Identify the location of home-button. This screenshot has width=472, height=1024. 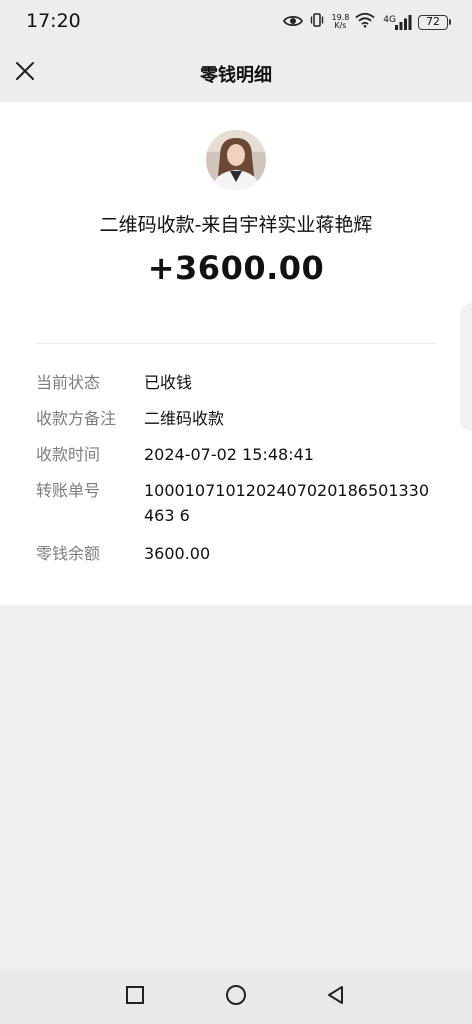
(236, 997).